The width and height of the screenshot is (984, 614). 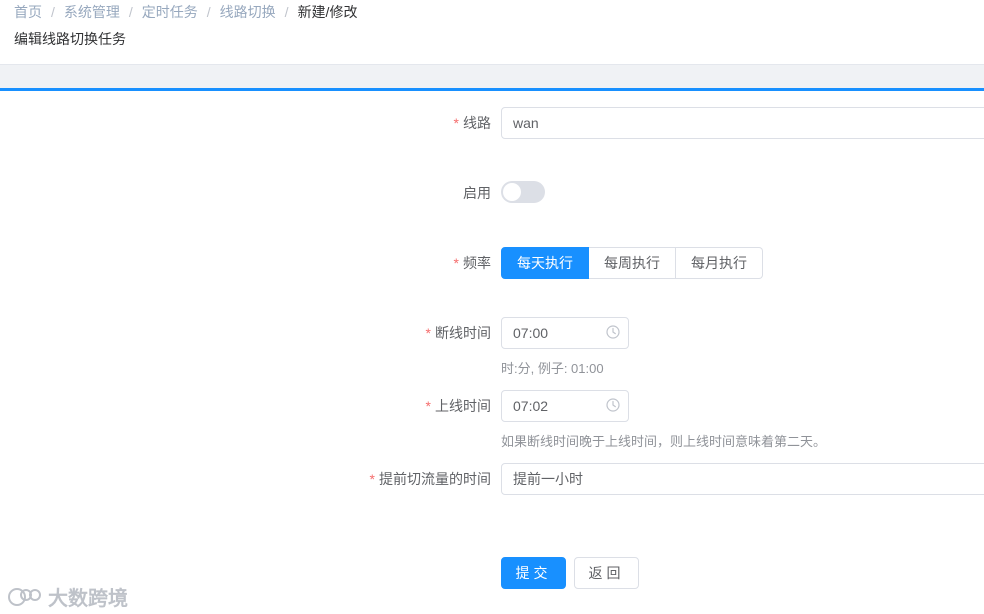 I want to click on breadcrumb-current: 新建/修改, so click(x=327, y=12).